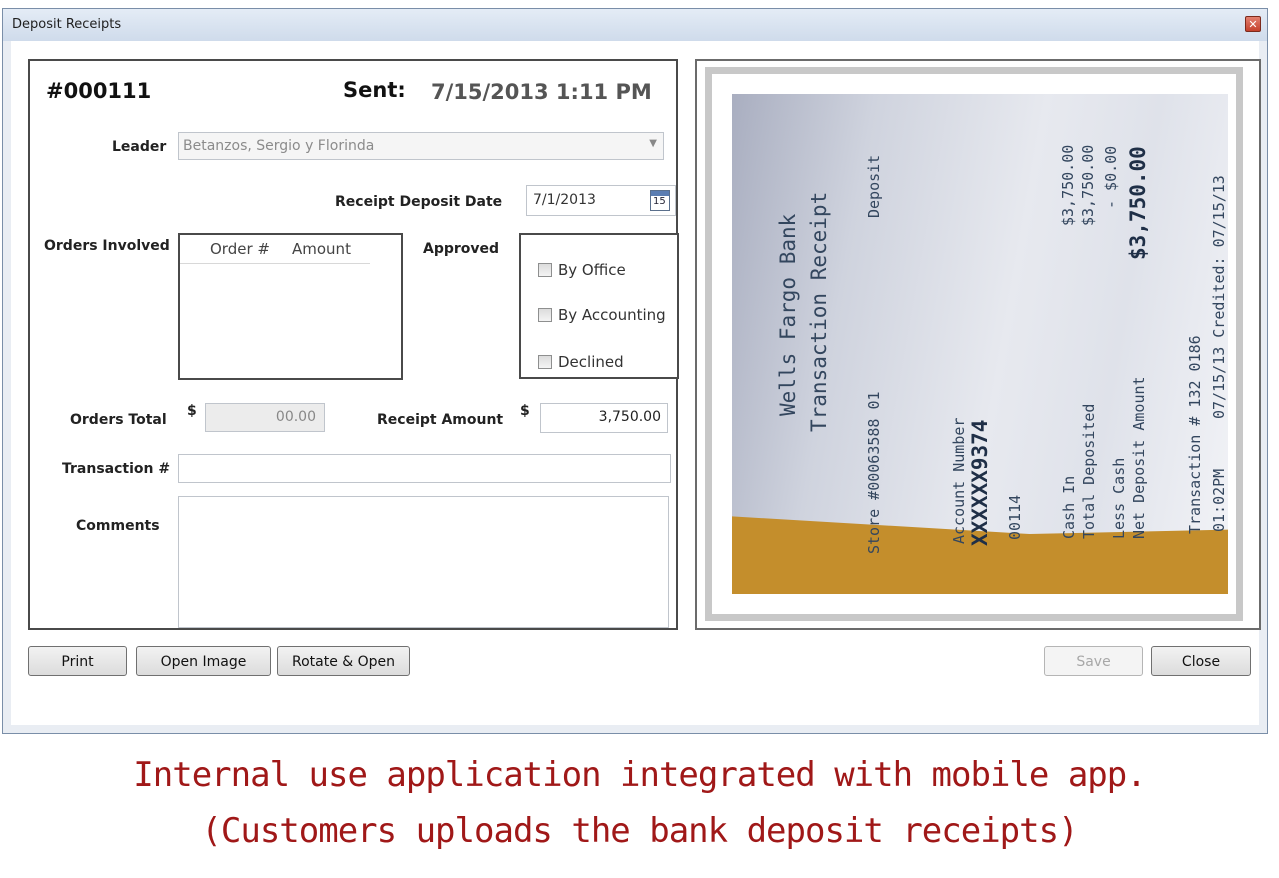  What do you see at coordinates (541, 92) in the screenshot?
I see `sent-value: 7/15/2013 1:11 PM` at bounding box center [541, 92].